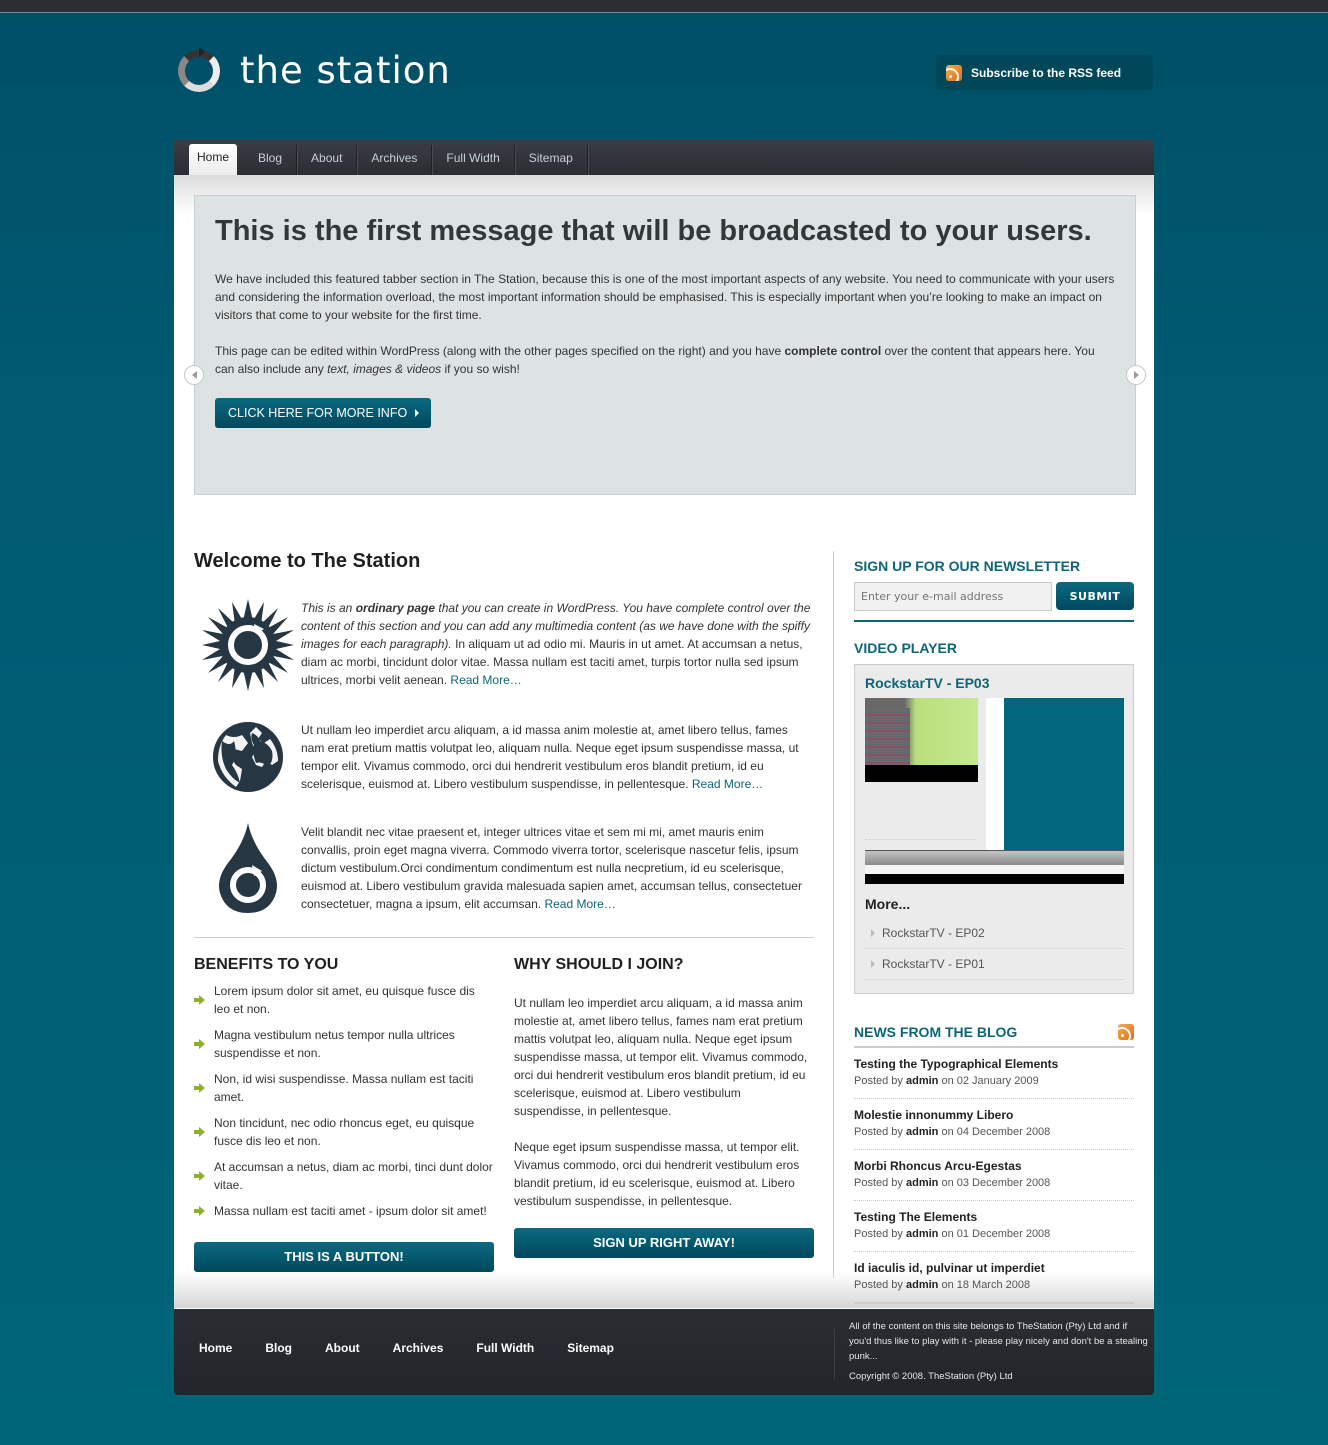 This screenshot has width=1328, height=1445. Describe the element at coordinates (342, 1348) in the screenshot. I see `footer-link-about: About` at that location.